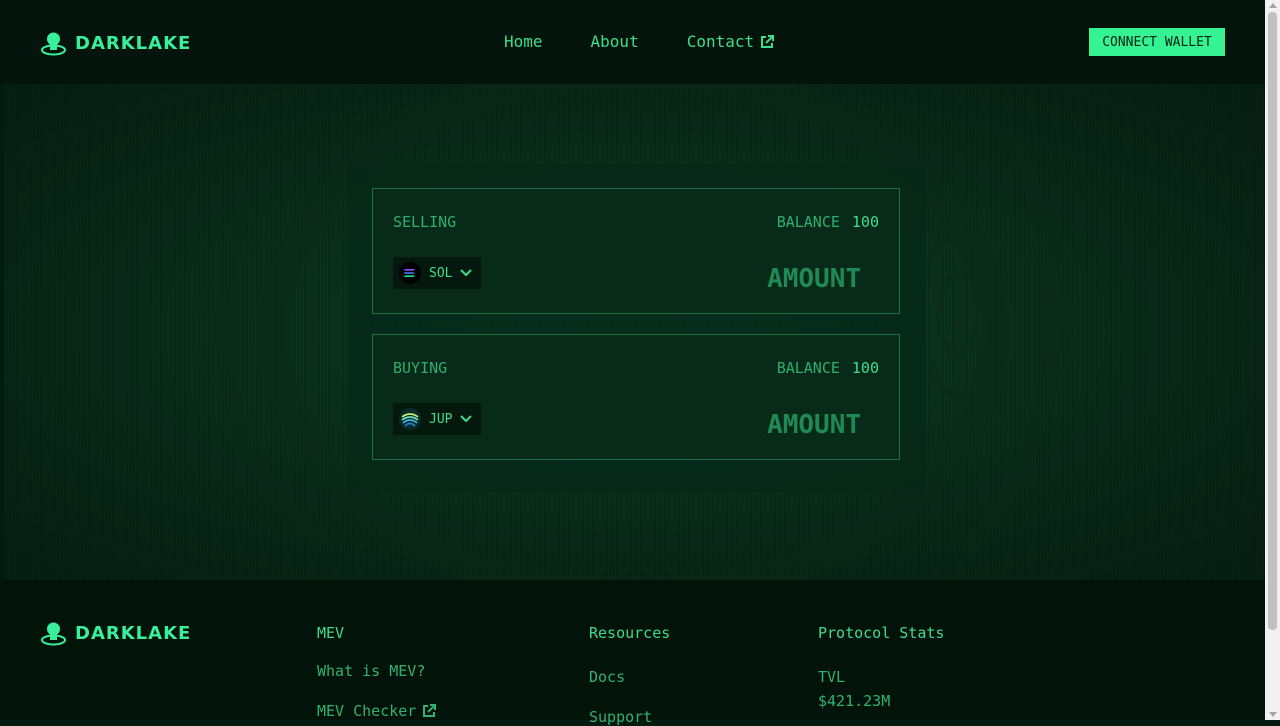 The height and width of the screenshot is (726, 1280). I want to click on footer-resources-column: Resources Docs Support, so click(629, 675).